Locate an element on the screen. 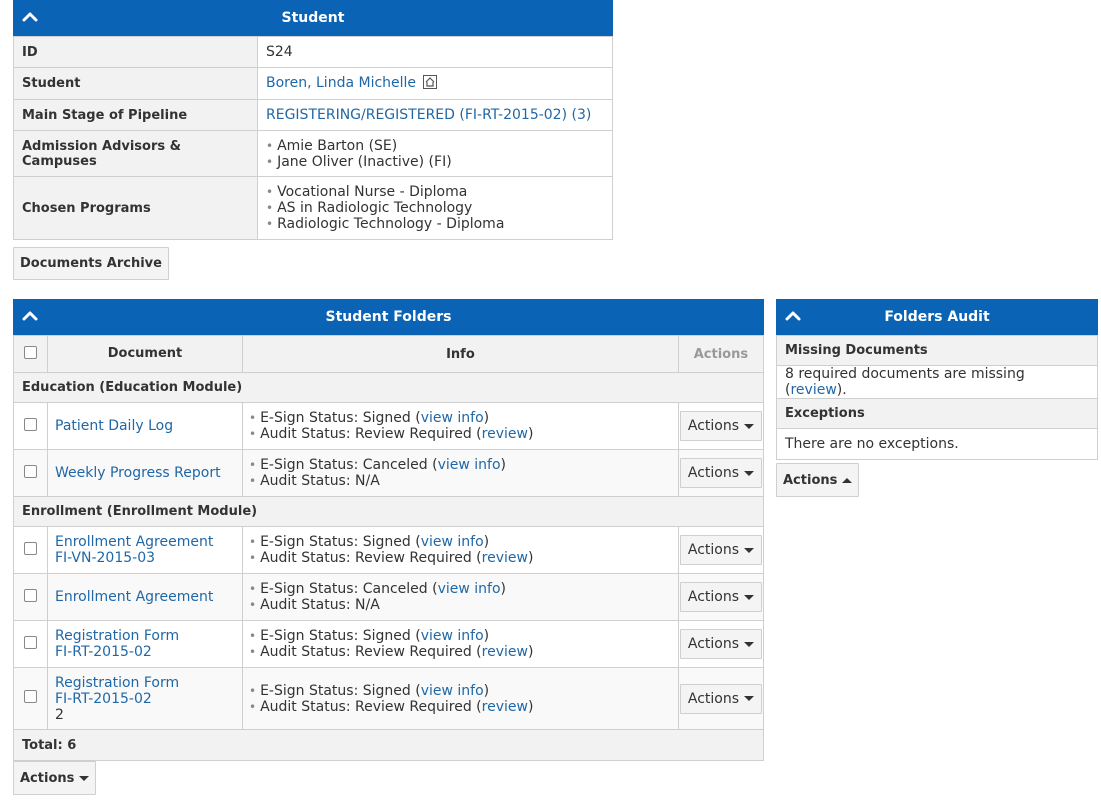  info-label: Chosen Programs is located at coordinates (135, 208).